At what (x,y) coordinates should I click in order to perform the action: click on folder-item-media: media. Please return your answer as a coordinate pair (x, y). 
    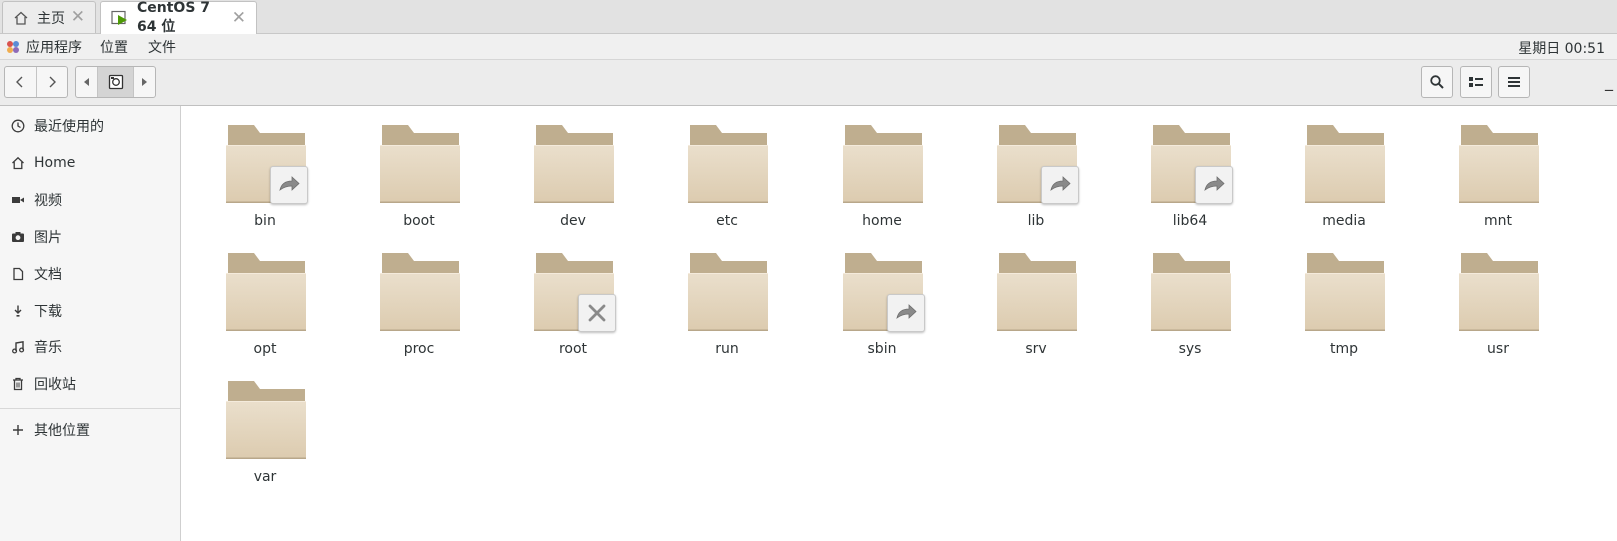
    Looking at the image, I should click on (1344, 168).